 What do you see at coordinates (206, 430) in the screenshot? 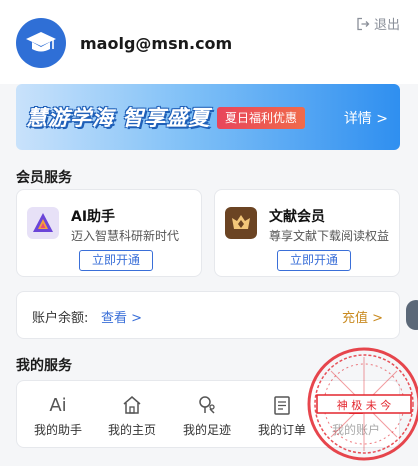
I see `service-label: 我的足迹` at bounding box center [206, 430].